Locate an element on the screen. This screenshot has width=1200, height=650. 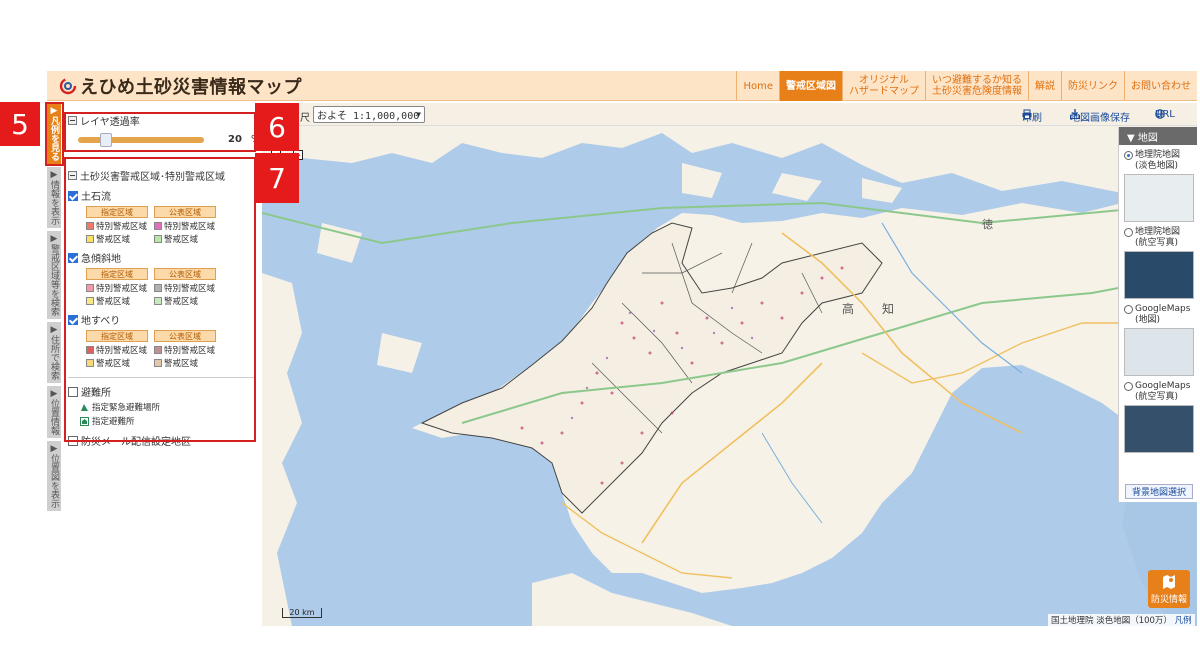
scale-select-value: およそ 1:1,000,000 is located at coordinates (368, 116).